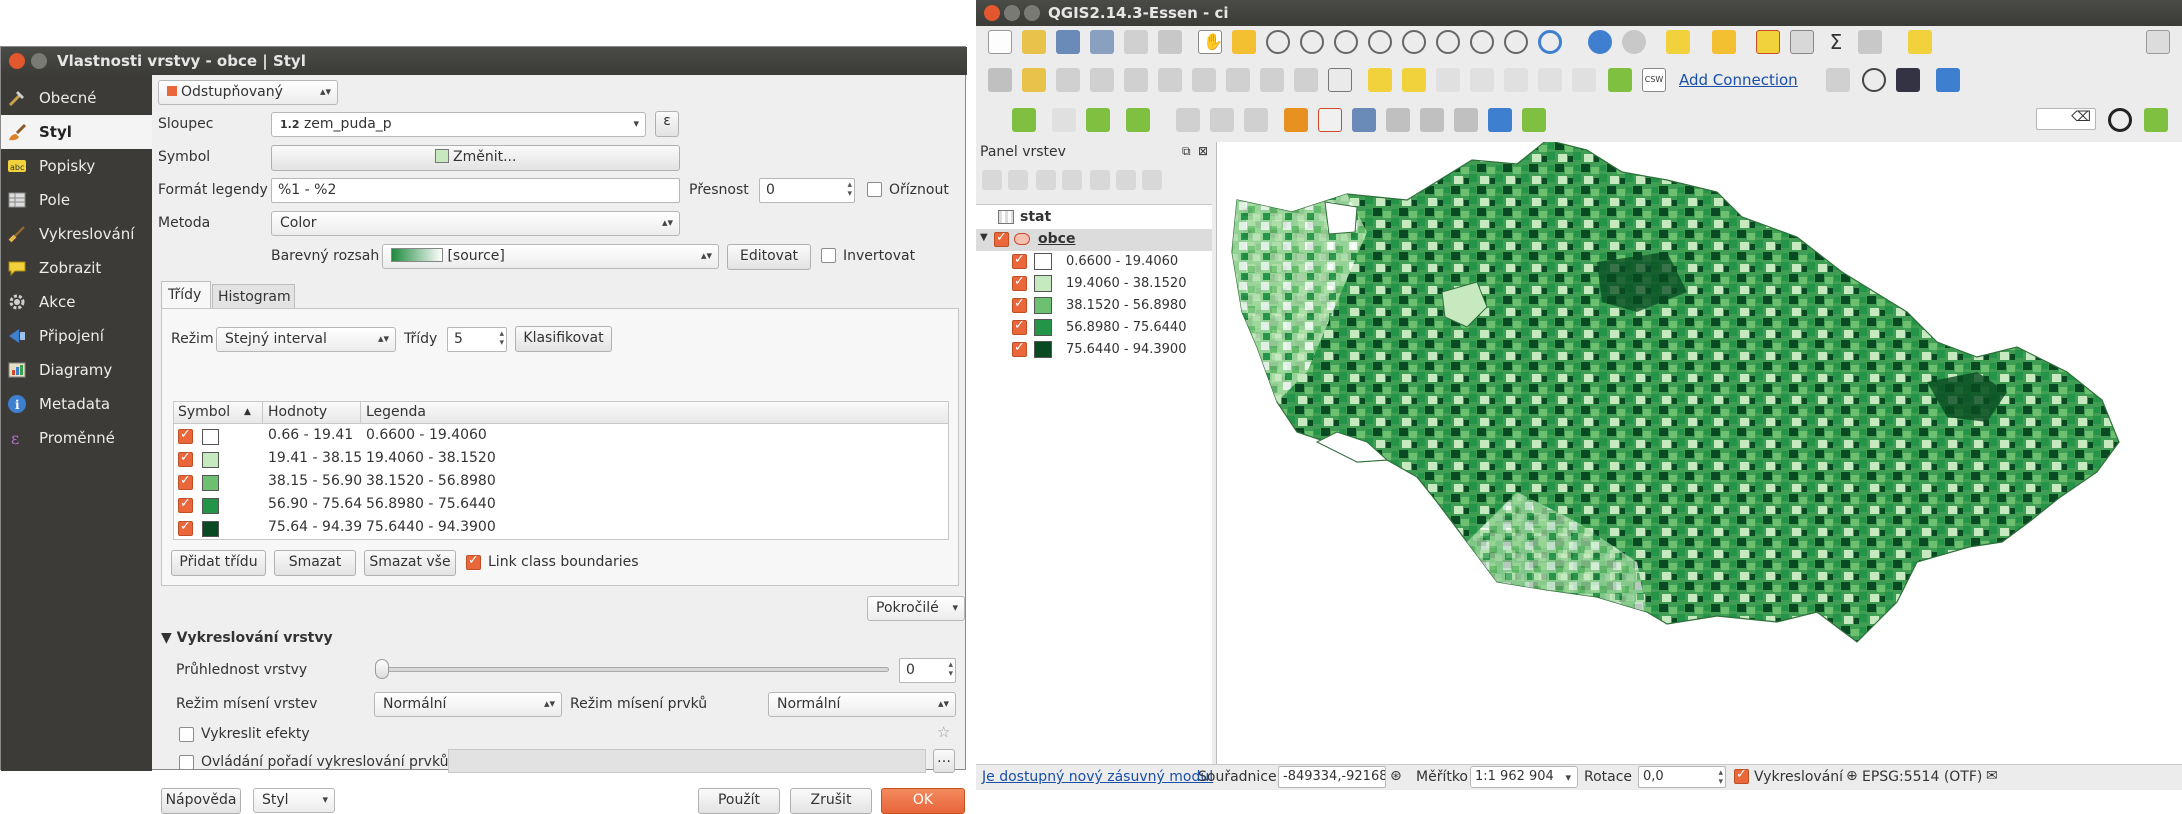  Describe the element at coordinates (1448, 42) in the screenshot. I see `zoom-layer-icon` at that location.